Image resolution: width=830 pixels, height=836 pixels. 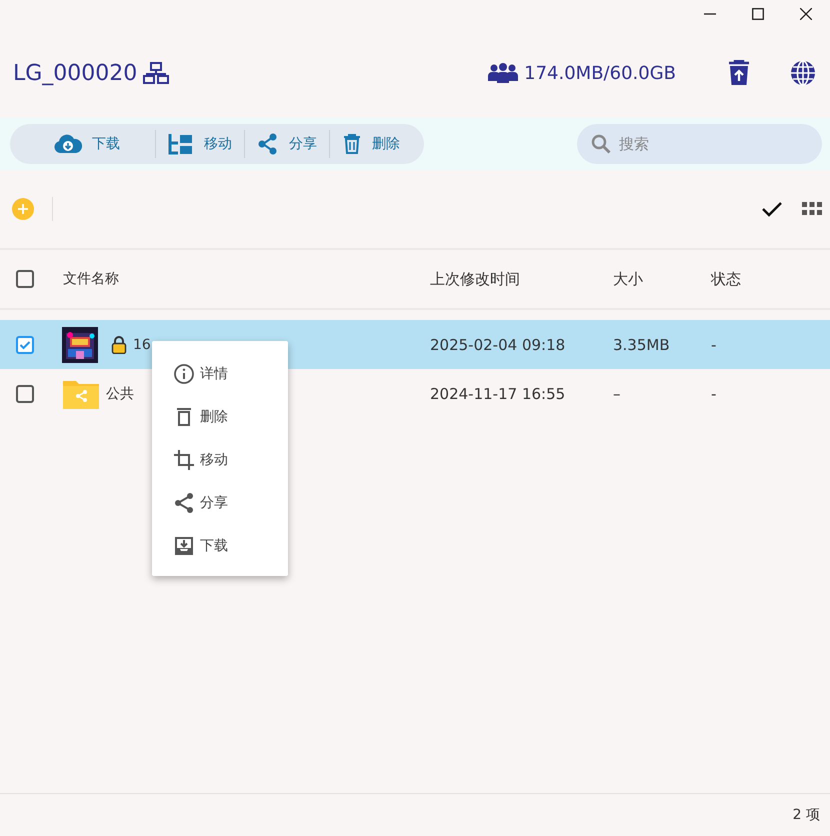 What do you see at coordinates (220, 416) in the screenshot?
I see `menu-item: 删除` at bounding box center [220, 416].